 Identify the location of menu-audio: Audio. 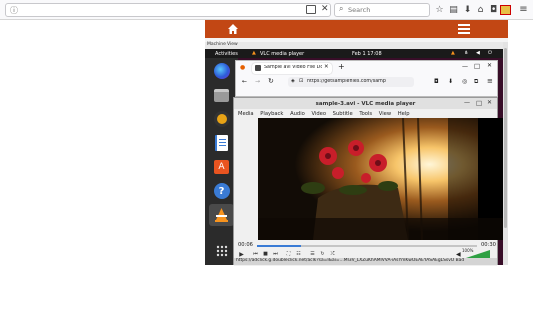
(297, 114).